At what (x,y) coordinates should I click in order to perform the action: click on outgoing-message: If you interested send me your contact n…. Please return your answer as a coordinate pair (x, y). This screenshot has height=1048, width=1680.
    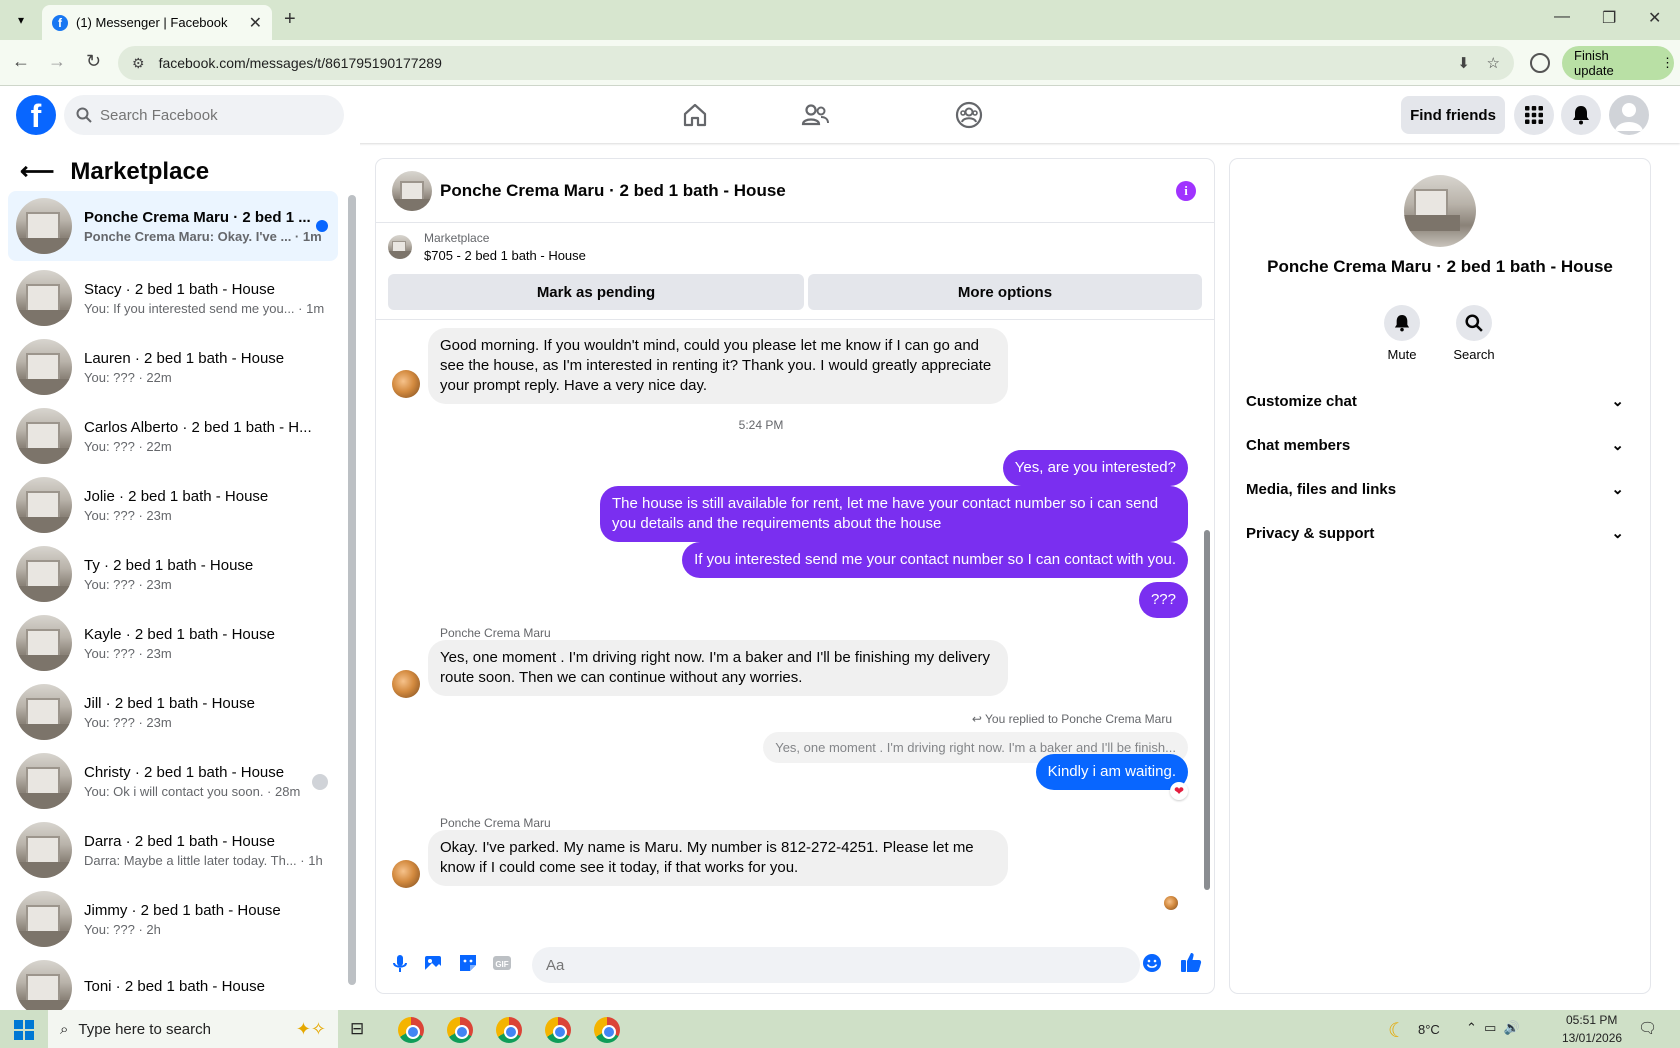
    Looking at the image, I should click on (935, 560).